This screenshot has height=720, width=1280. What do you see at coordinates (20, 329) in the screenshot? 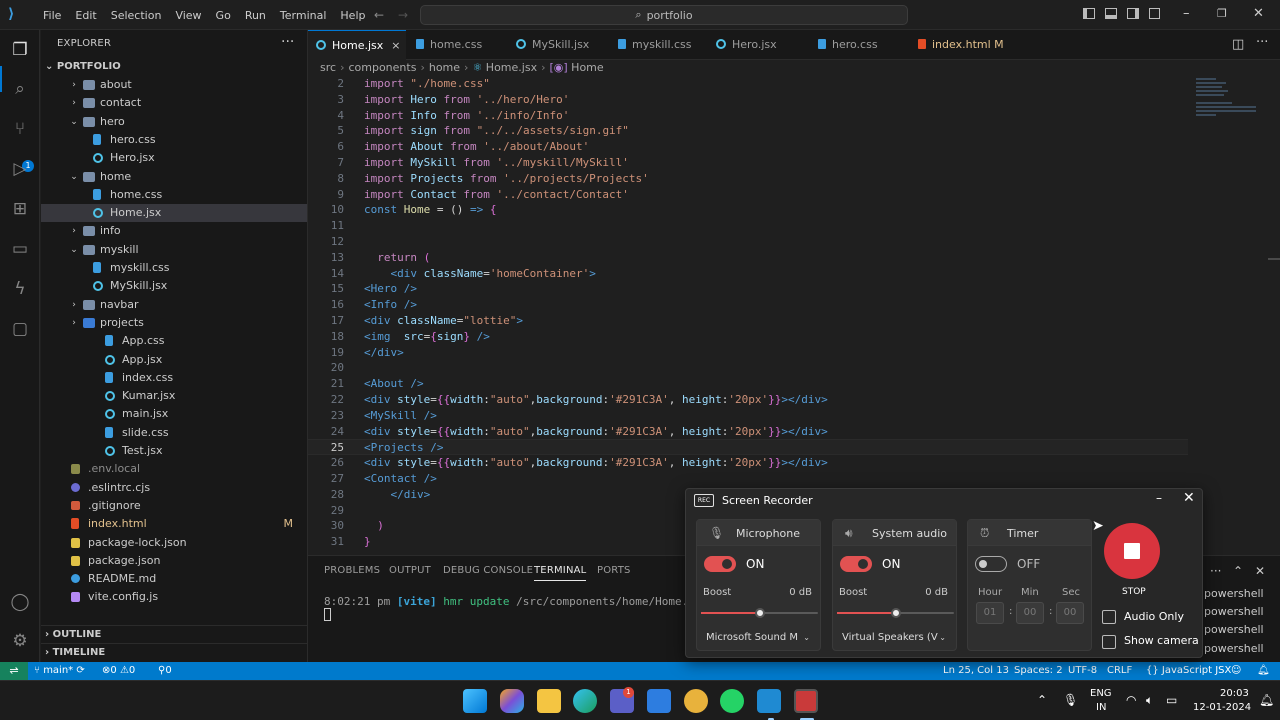
I see `chat-icon: ▢` at bounding box center [20, 329].